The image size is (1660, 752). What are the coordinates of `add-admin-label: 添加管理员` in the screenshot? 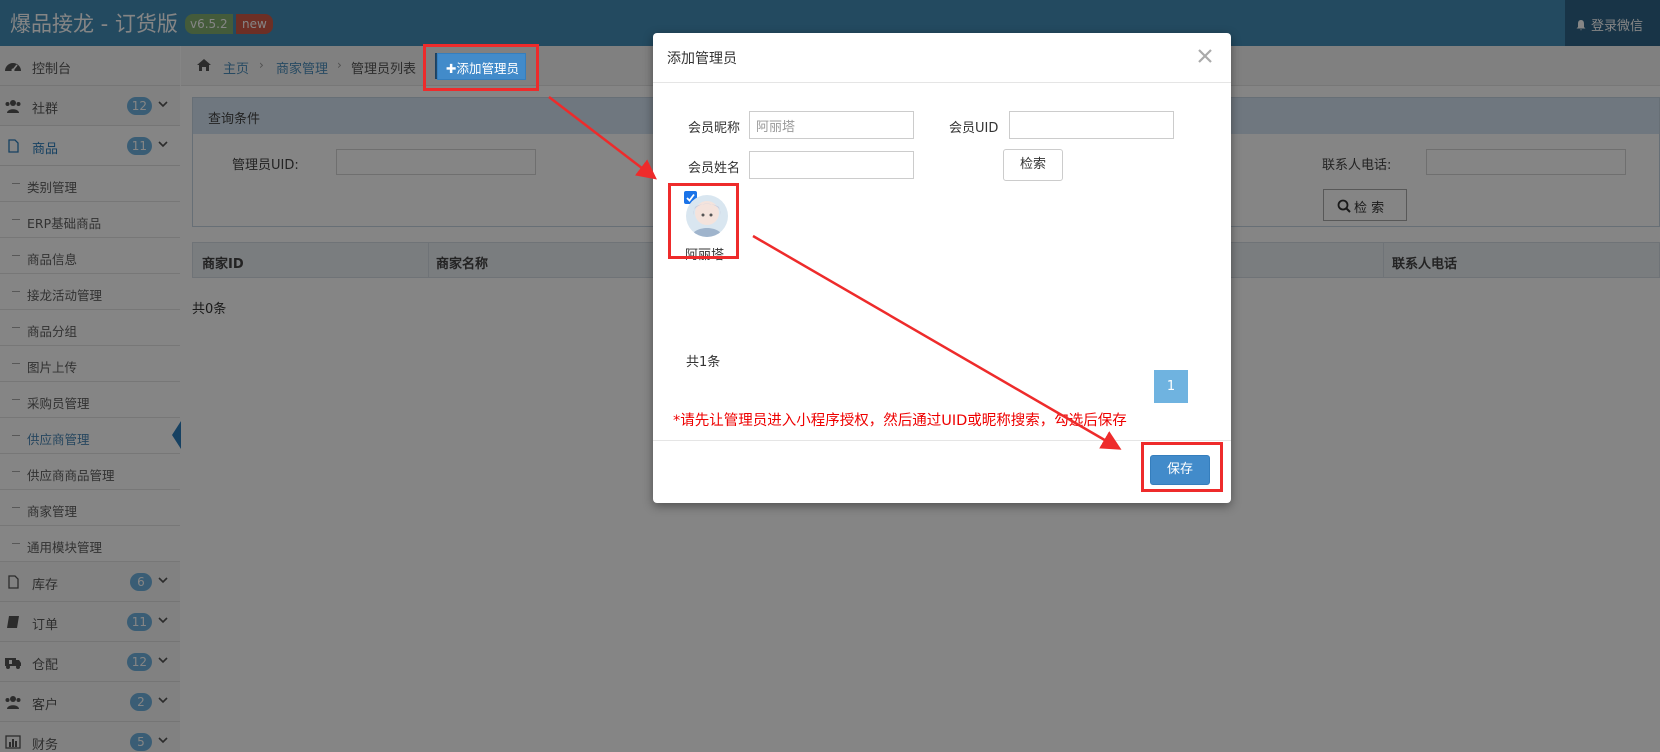 It's located at (487, 68).